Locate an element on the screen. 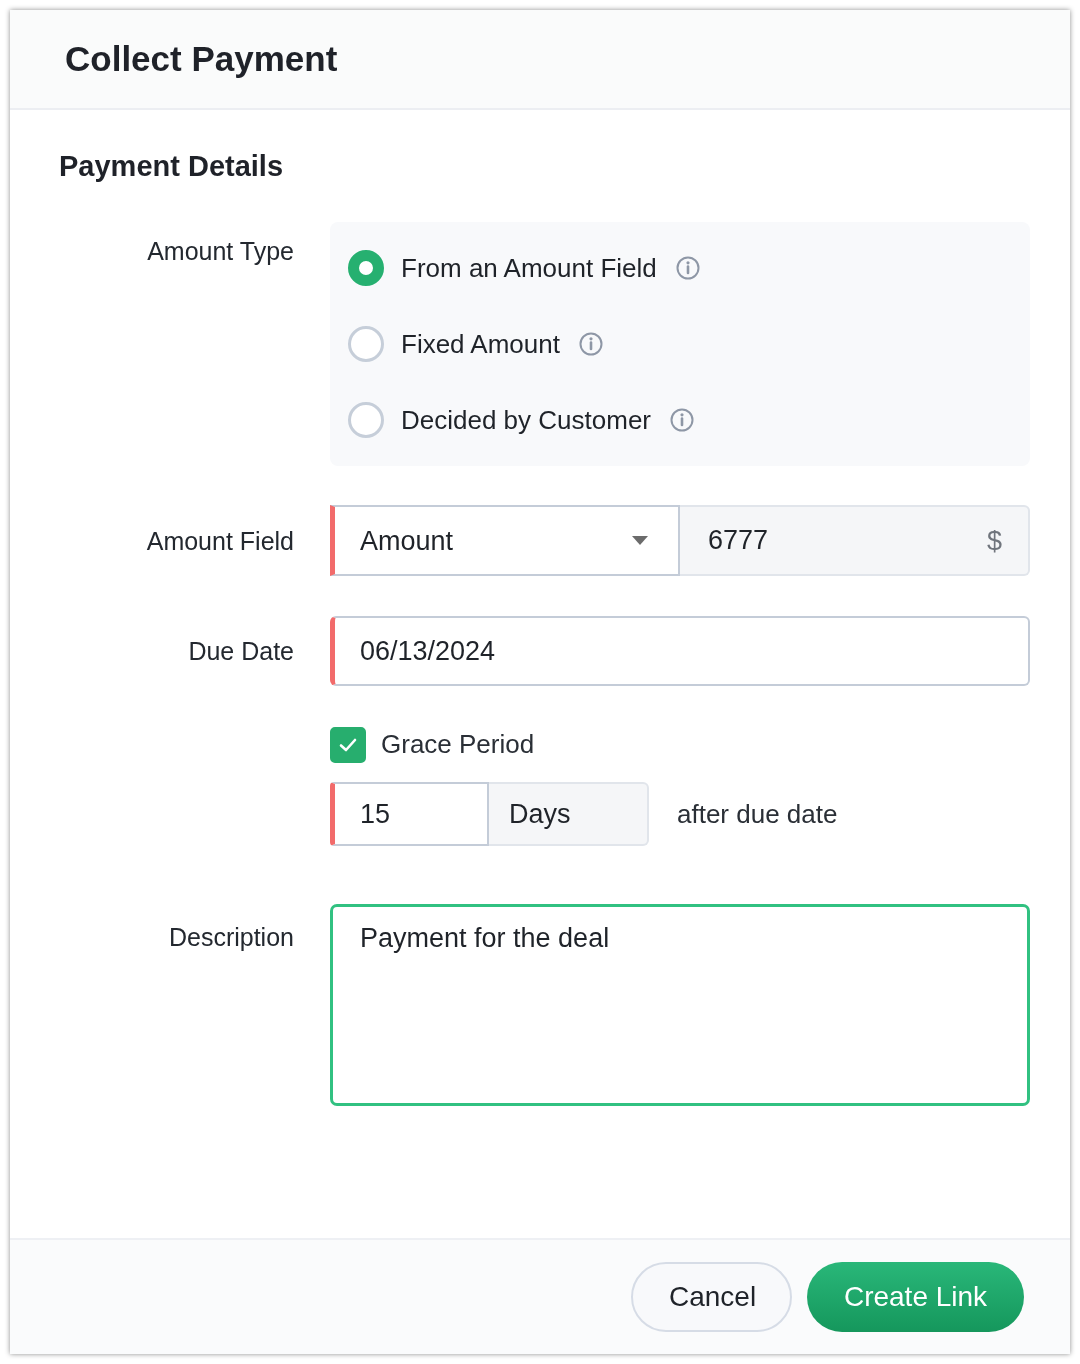  days-input: 15 is located at coordinates (409, 814).